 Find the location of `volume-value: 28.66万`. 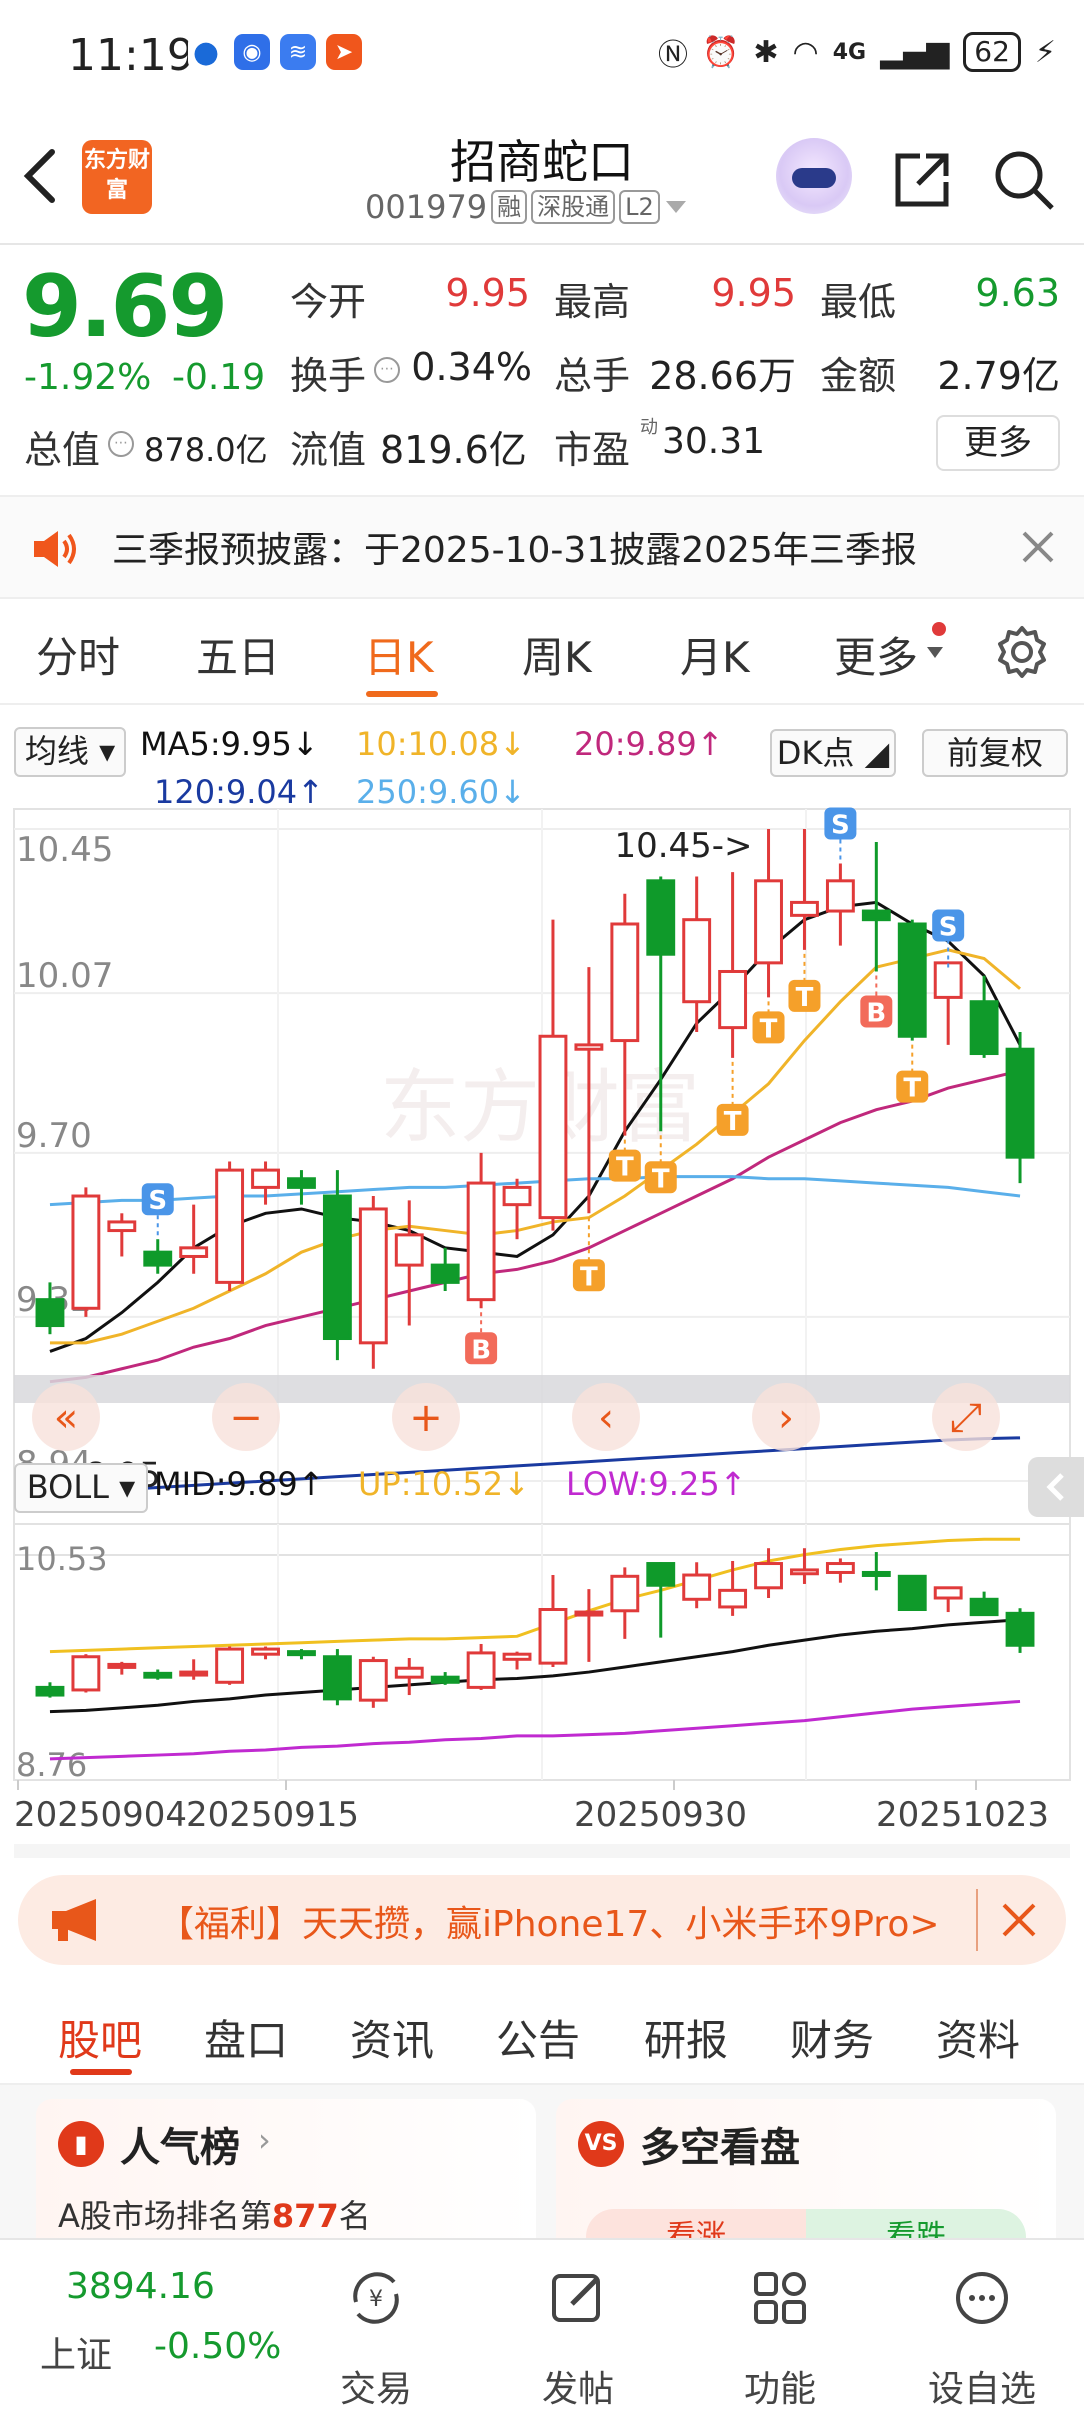

volume-value: 28.66万 is located at coordinates (722, 376).